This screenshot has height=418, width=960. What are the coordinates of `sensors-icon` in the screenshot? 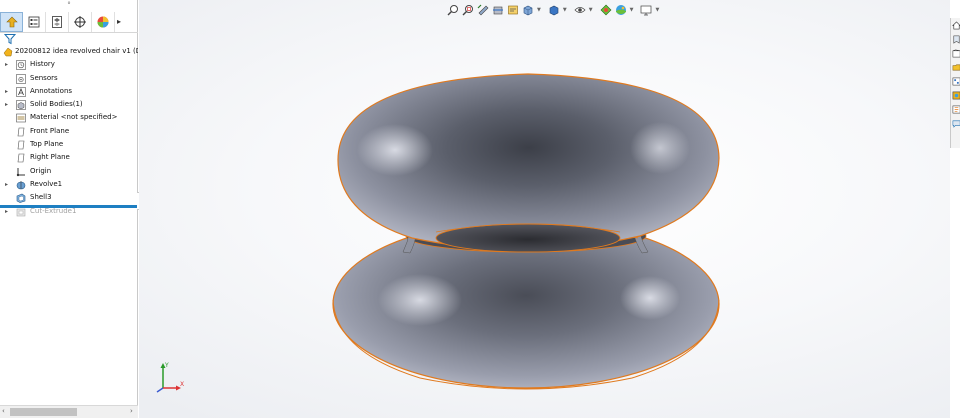 It's located at (21, 78).